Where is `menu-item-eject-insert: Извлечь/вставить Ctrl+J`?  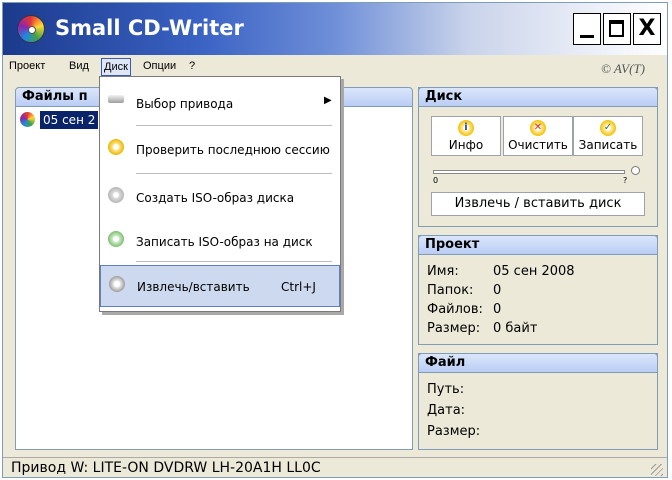 menu-item-eject-insert: Извлечь/вставить Ctrl+J is located at coordinates (220, 286).